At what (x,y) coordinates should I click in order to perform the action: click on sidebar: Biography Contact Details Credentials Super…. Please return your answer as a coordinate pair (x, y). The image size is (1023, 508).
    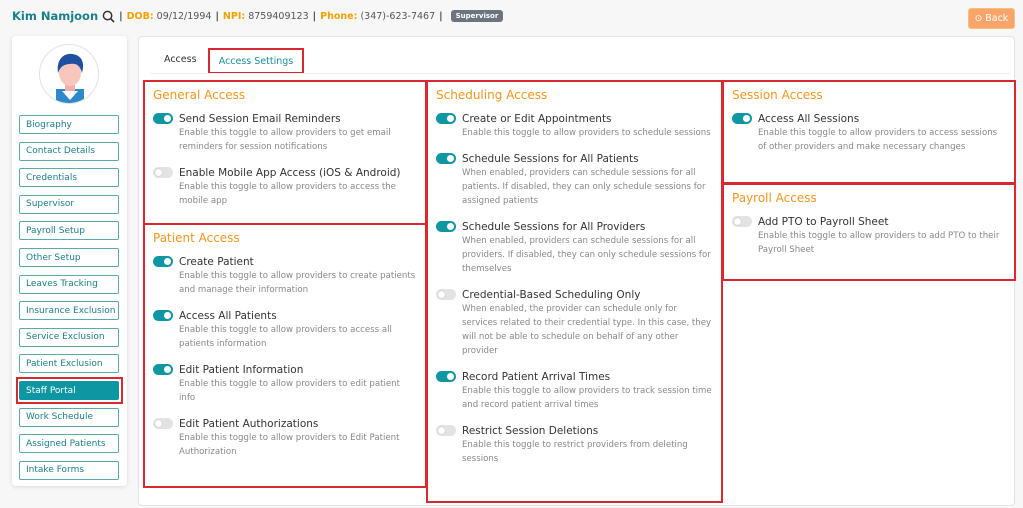
    Looking at the image, I should click on (69, 261).